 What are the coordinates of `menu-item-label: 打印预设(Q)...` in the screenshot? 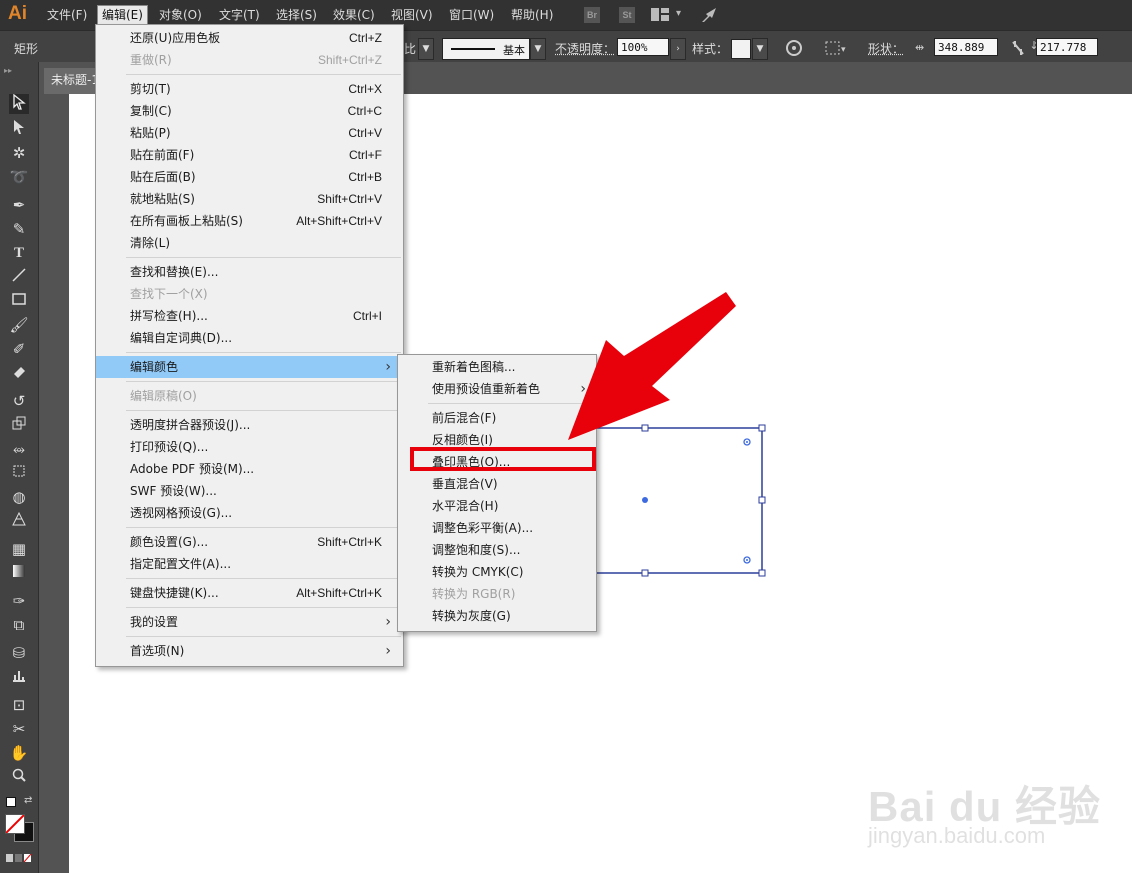 It's located at (169, 447).